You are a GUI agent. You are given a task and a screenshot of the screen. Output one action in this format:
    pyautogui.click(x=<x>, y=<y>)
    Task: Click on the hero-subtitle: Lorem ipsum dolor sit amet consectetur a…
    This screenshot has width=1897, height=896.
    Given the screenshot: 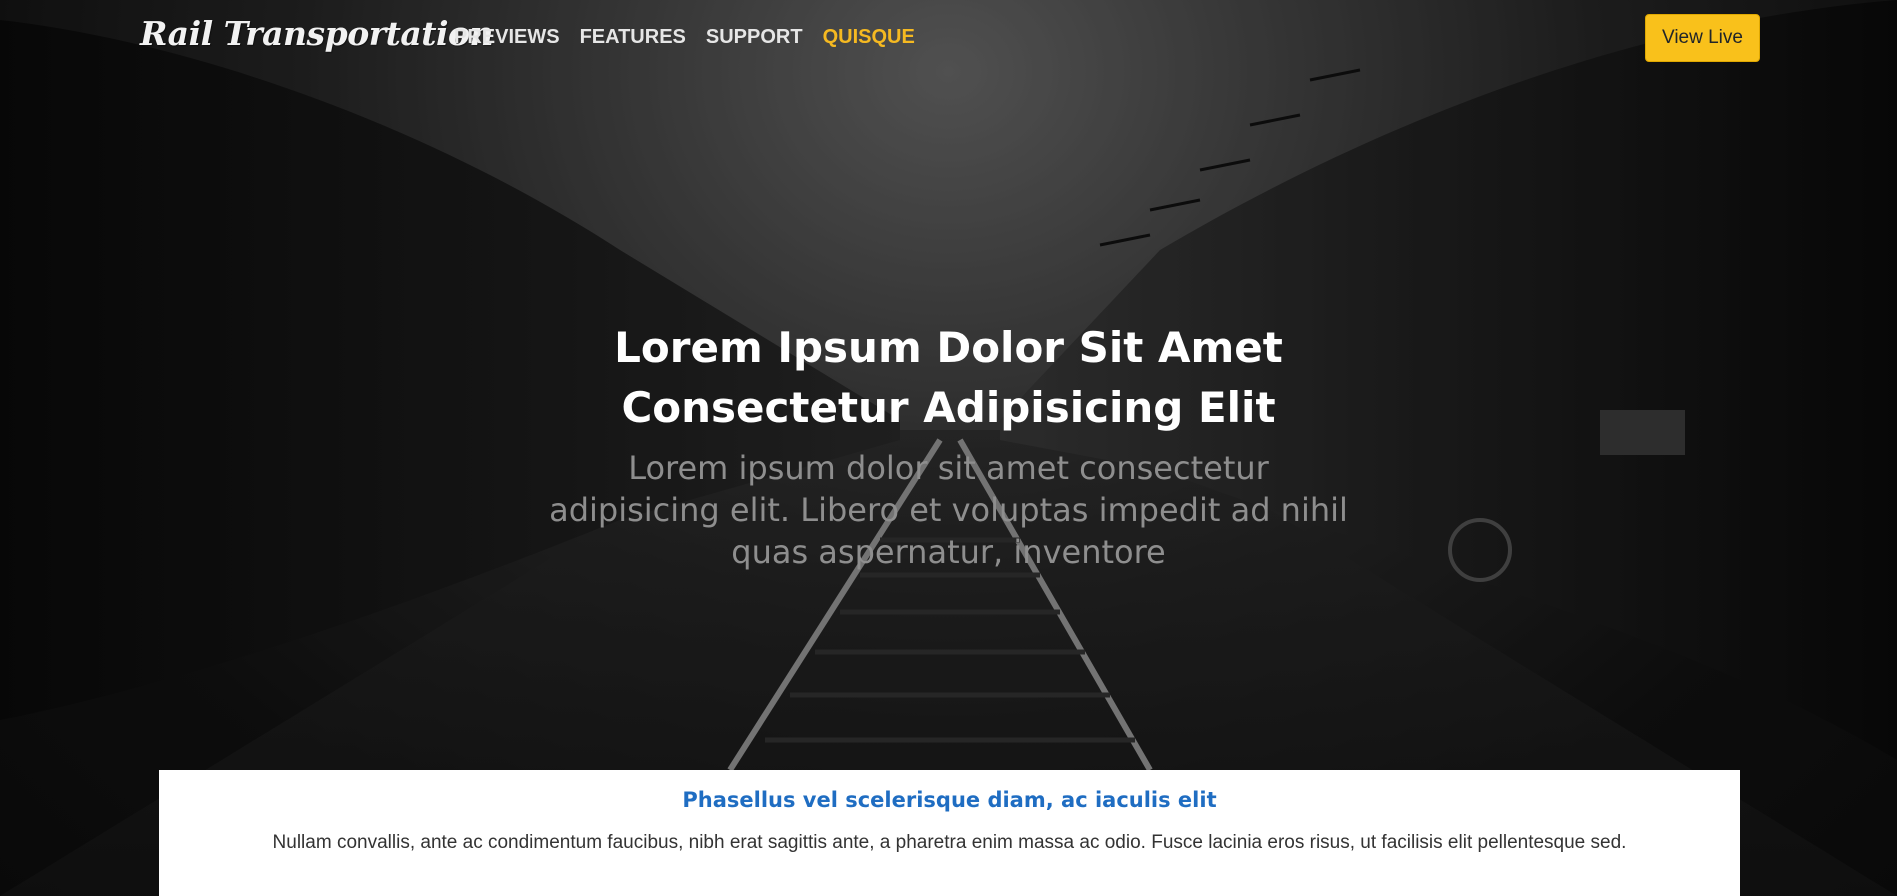 What is the action you would take?
    pyautogui.click(x=948, y=510)
    